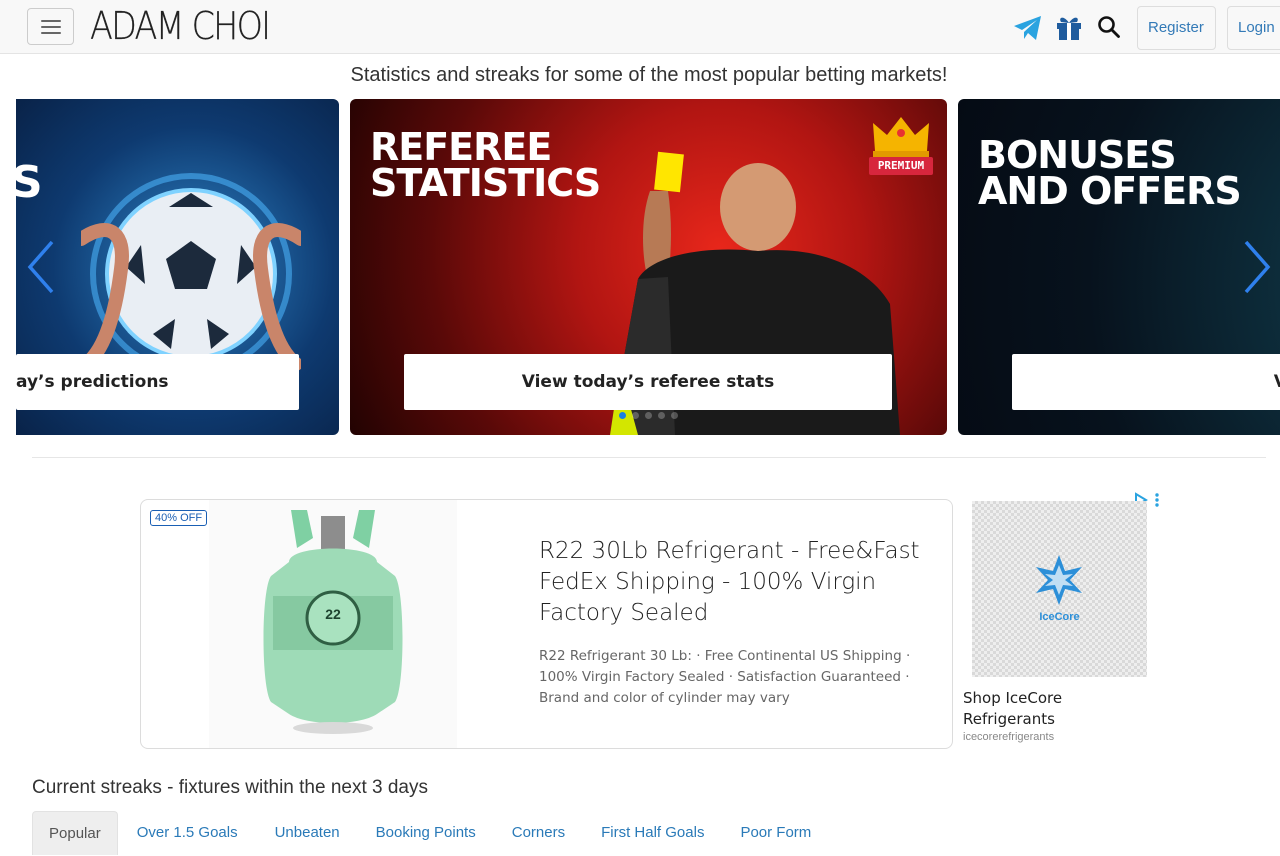 This screenshot has width=1280, height=856. What do you see at coordinates (179, 518) in the screenshot?
I see `discount-badge: 40% OFF` at bounding box center [179, 518].